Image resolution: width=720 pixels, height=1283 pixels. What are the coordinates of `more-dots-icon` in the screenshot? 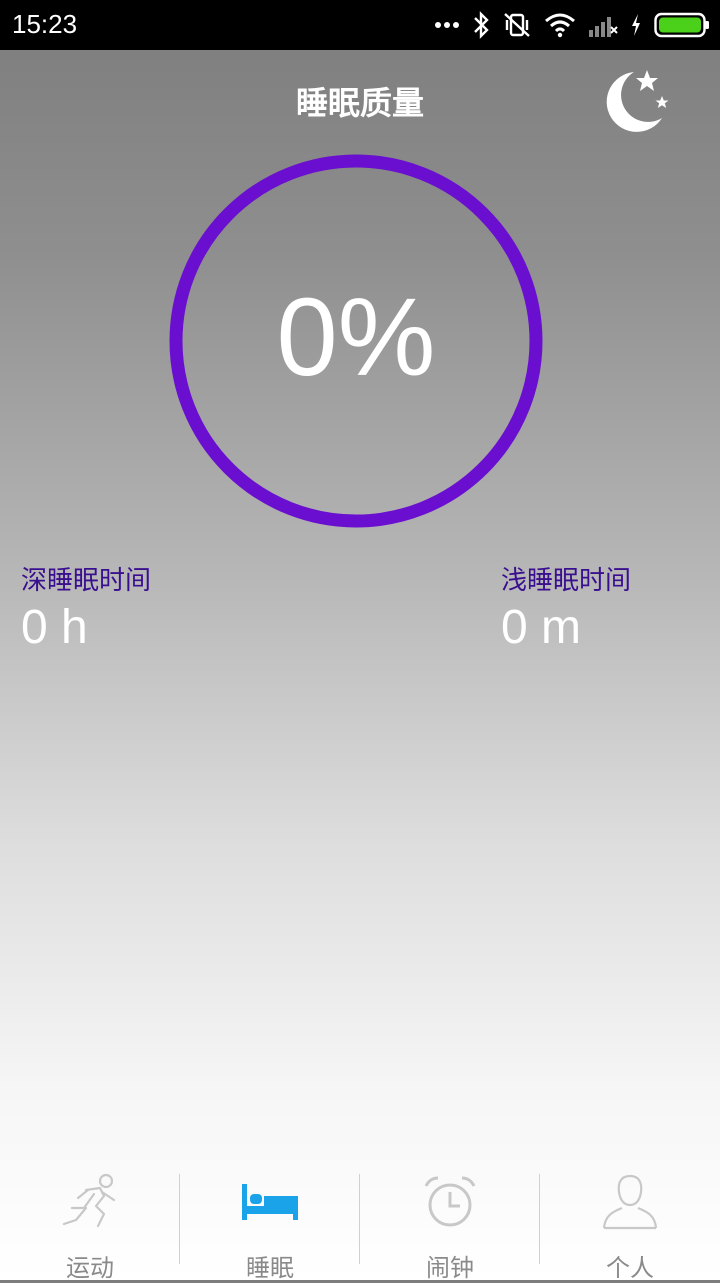 It's located at (447, 25).